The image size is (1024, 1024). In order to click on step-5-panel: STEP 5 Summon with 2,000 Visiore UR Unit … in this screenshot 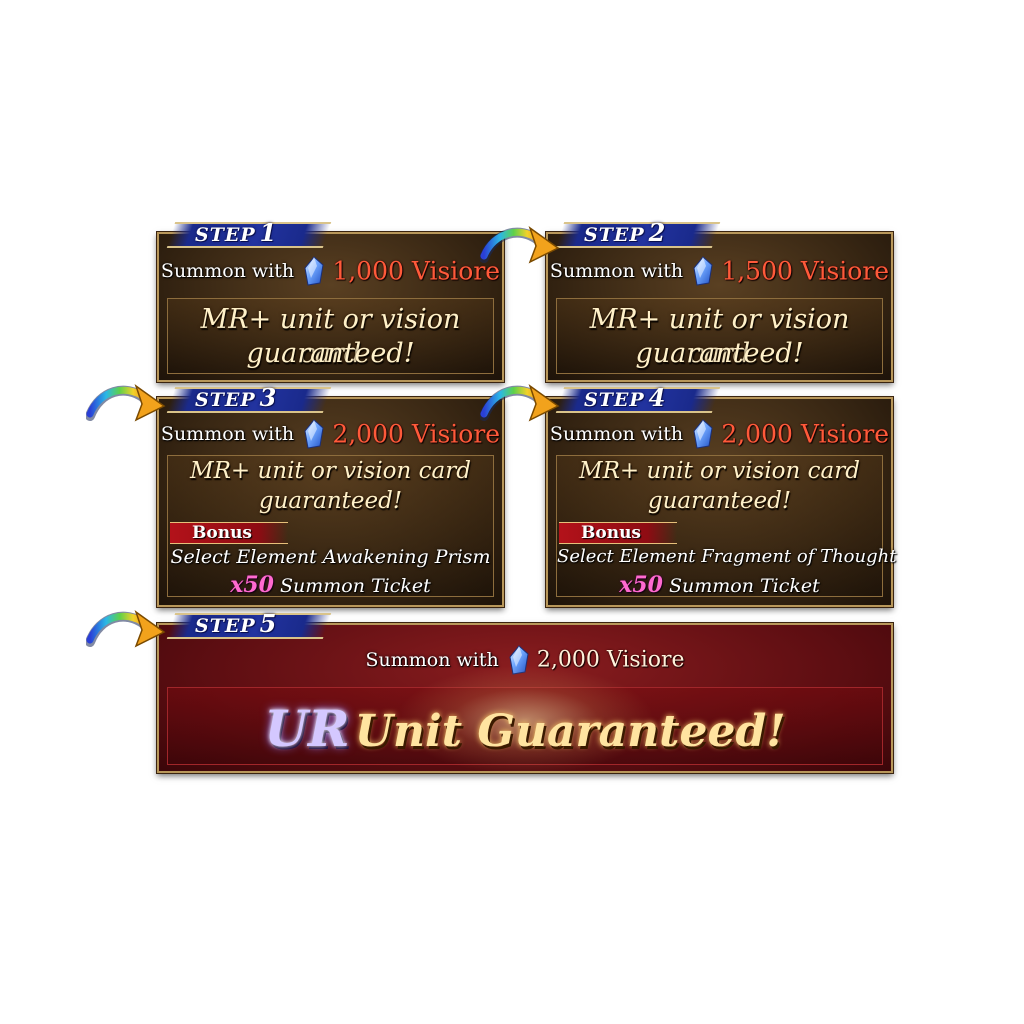, I will do `click(525, 693)`.